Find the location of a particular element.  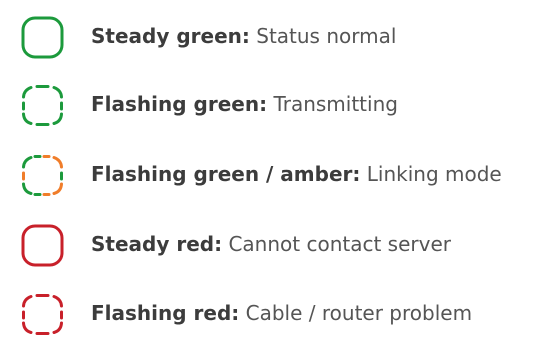

legend-item-text: Flashing red: Cable / router problem is located at coordinates (281, 313).